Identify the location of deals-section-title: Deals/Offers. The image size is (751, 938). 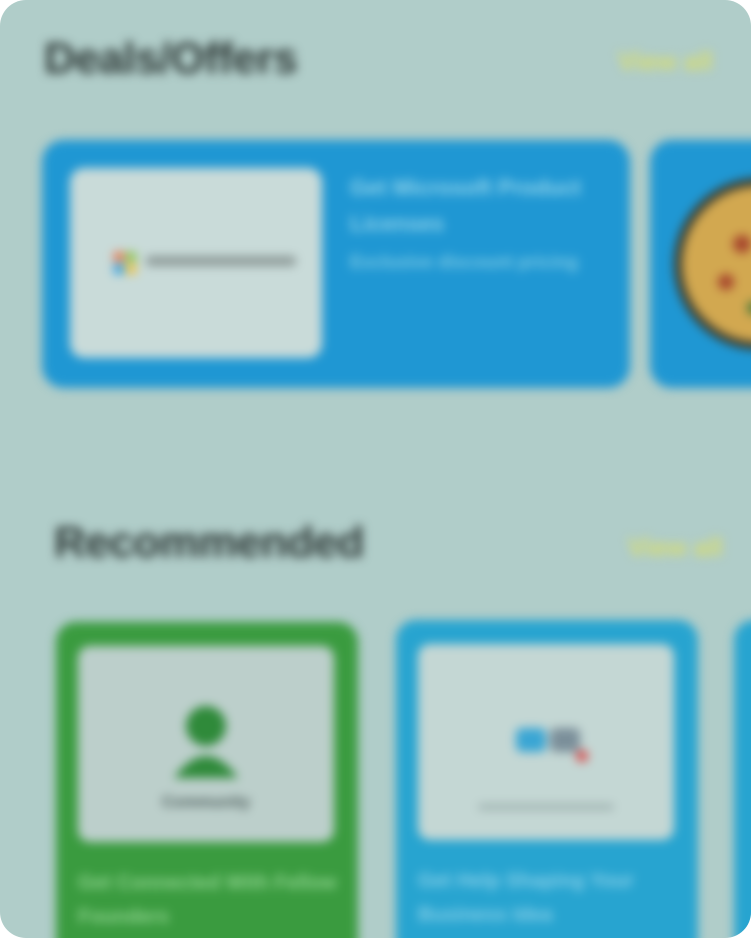
(171, 58).